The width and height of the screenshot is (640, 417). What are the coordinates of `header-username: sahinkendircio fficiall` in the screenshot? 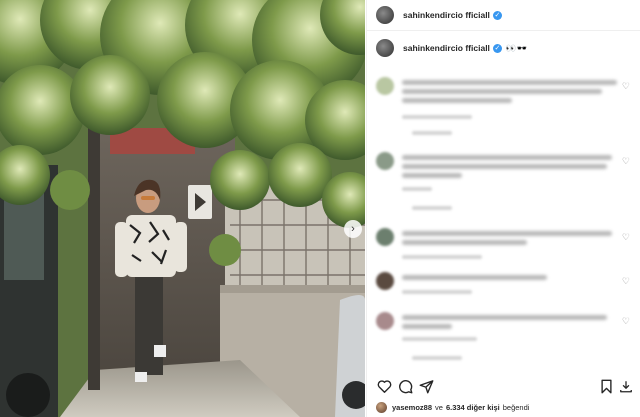 It's located at (446, 15).